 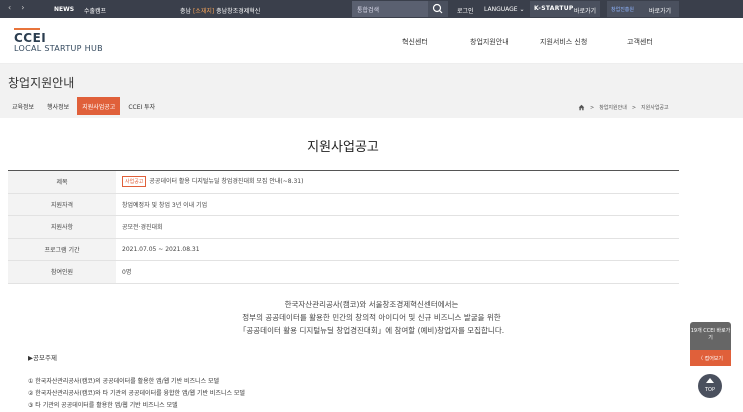 I want to click on region-prefix: 충남, so click(x=186, y=11).